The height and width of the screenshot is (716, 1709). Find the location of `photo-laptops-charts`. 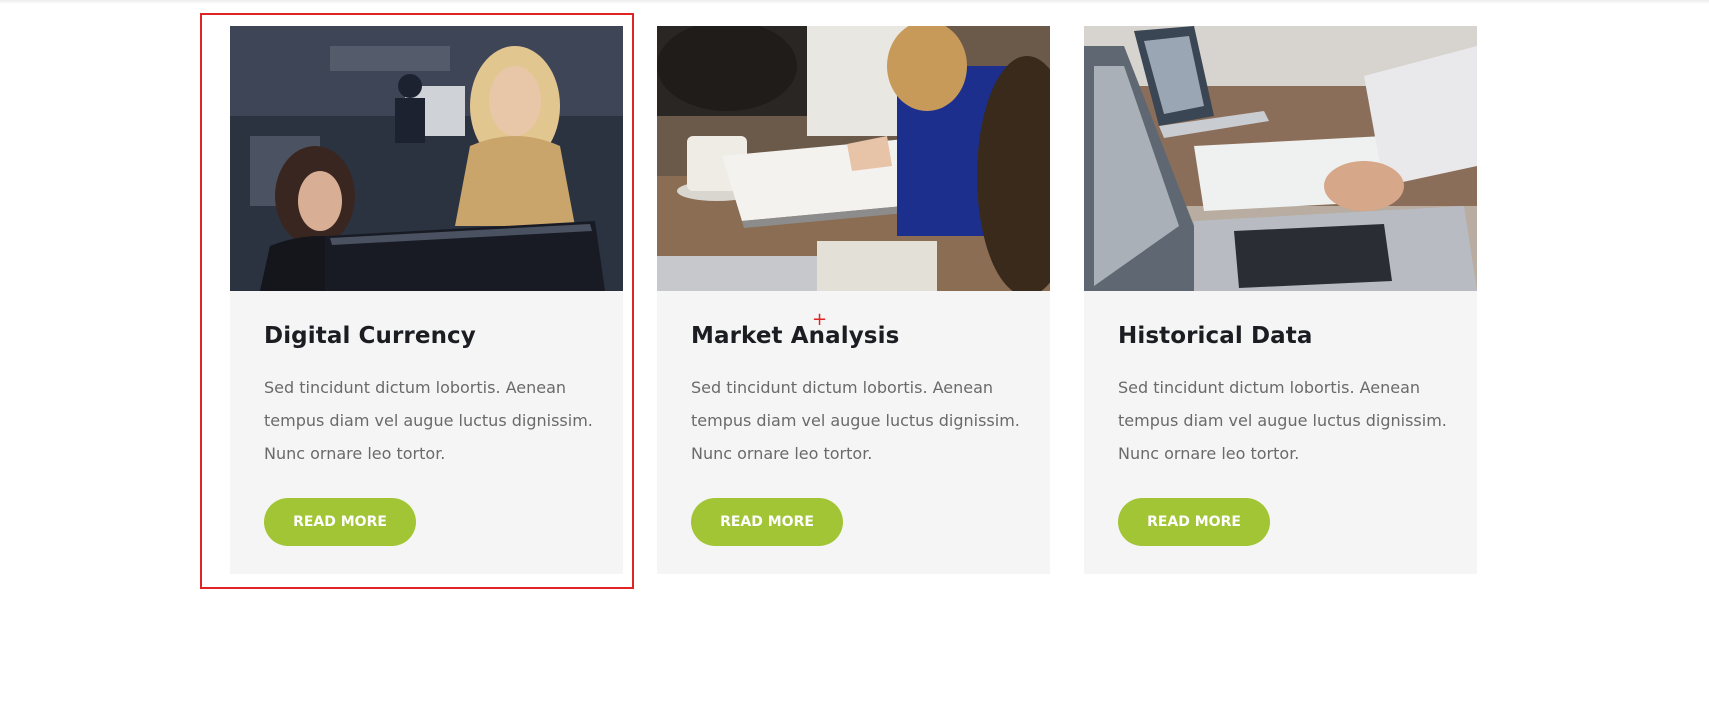

photo-laptops-charts is located at coordinates (1280, 158).